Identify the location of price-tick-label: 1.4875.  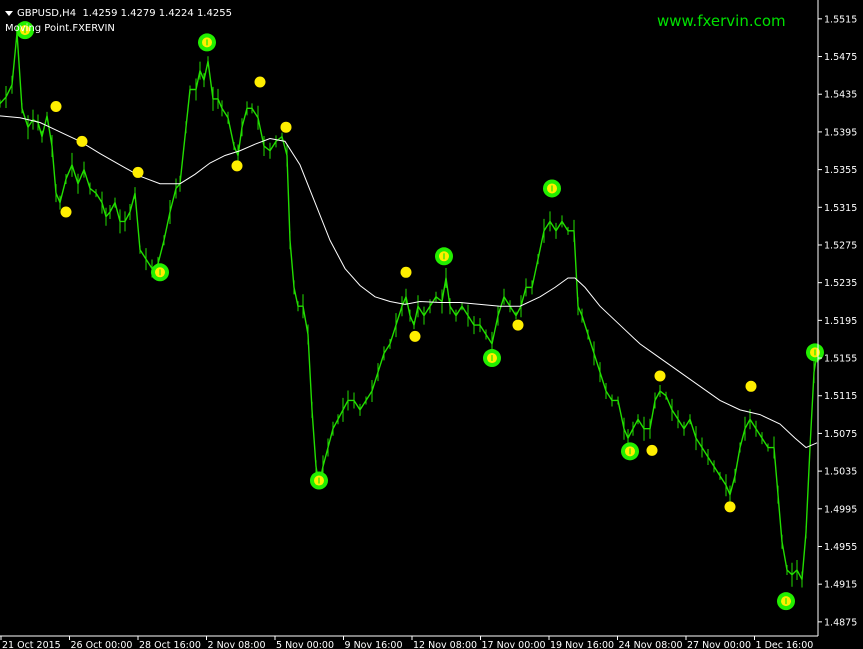
(840, 622).